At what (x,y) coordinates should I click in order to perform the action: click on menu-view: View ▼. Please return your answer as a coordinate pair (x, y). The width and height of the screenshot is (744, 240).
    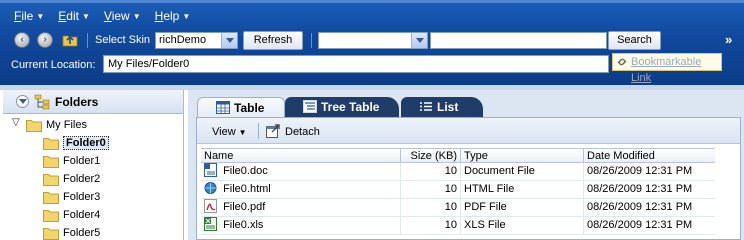
    Looking at the image, I should click on (122, 16).